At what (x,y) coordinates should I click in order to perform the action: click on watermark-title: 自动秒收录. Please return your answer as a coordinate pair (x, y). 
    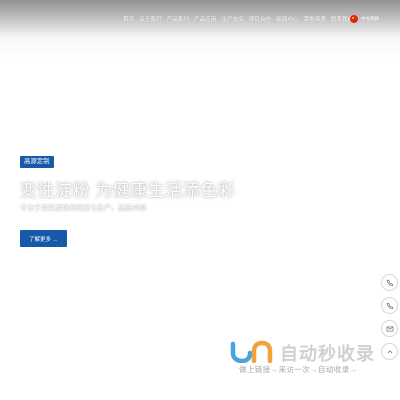
    Looking at the image, I should click on (327, 354).